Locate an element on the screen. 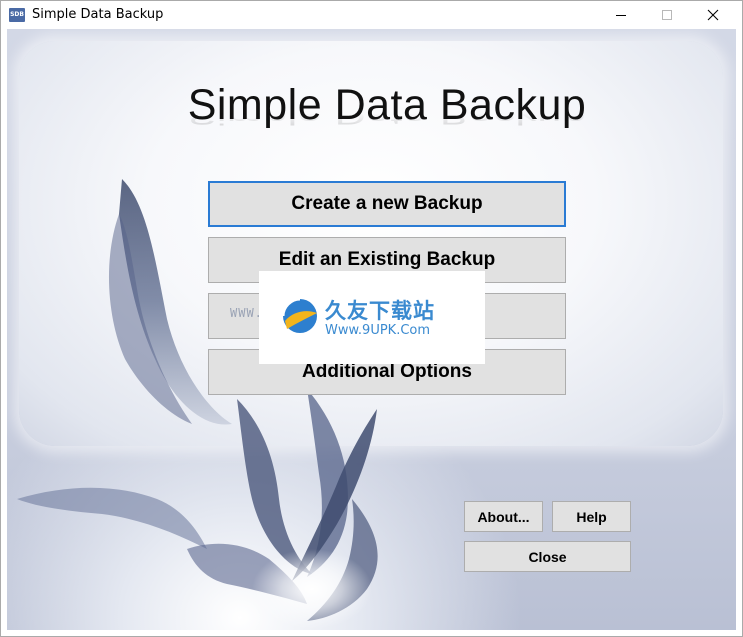 The image size is (743, 637). watermark-overlay: 久友下载站 Www.9UPK.Com is located at coordinates (372, 317).